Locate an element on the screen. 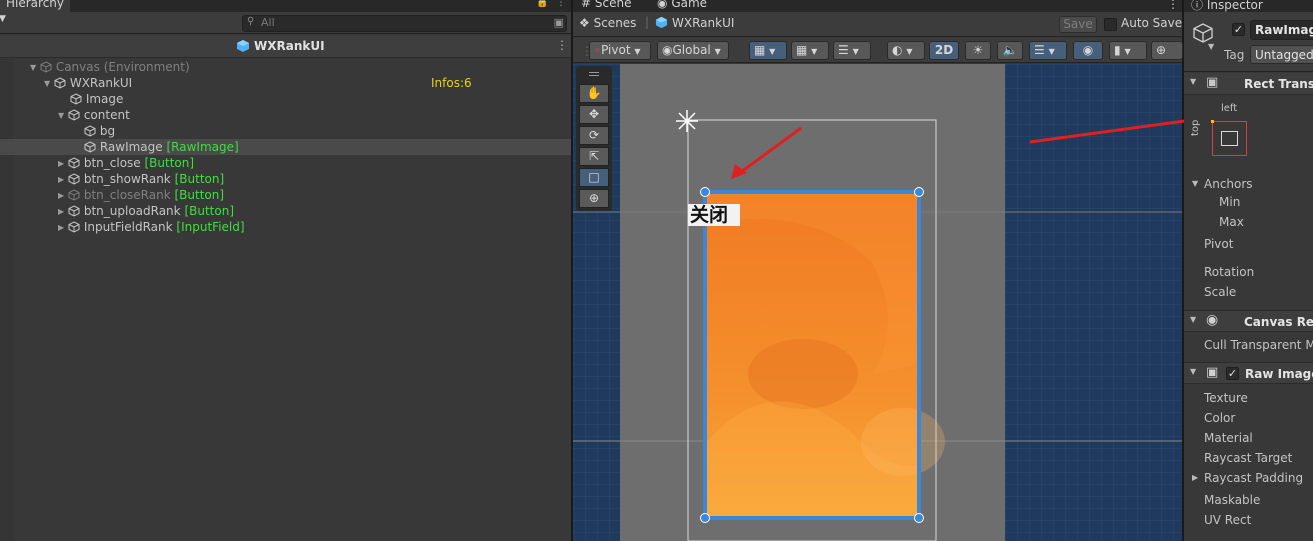 Image resolution: width=1313 pixels, height=541 pixels. palette-handle-icon is located at coordinates (594, 74).